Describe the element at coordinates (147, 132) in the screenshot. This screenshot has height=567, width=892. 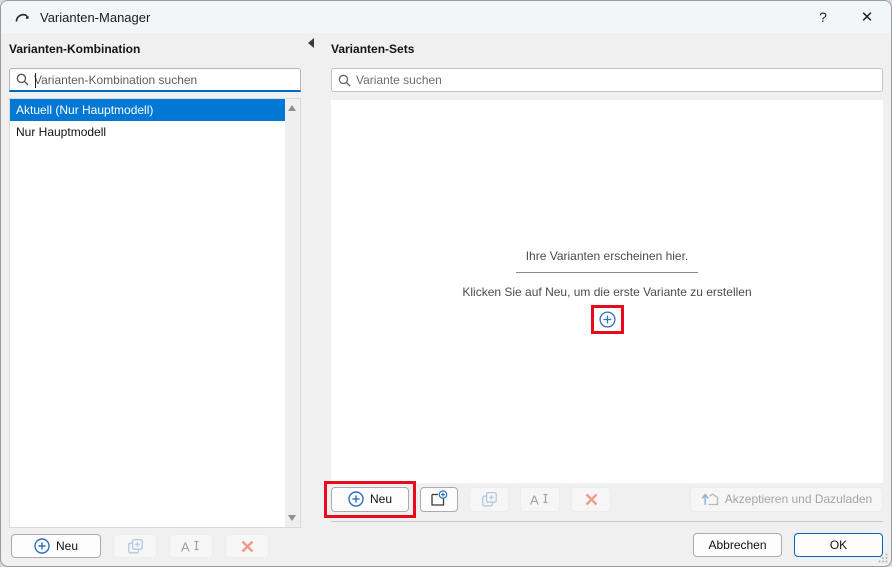
I see `list-item: Nur Hauptmodell` at that location.